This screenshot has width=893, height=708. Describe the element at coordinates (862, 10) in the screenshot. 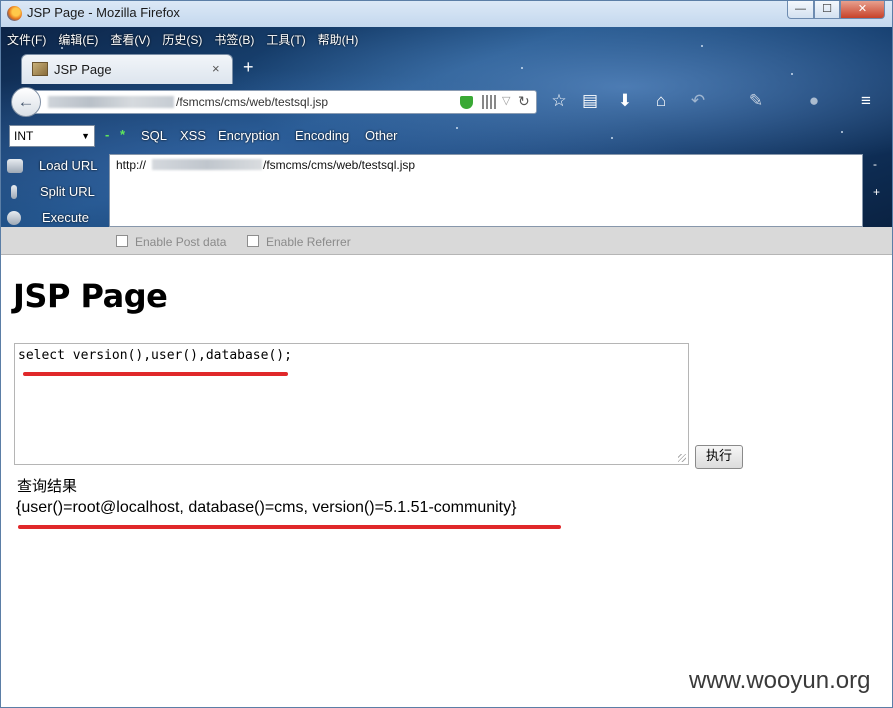

I see `close-window-button: ✕` at that location.